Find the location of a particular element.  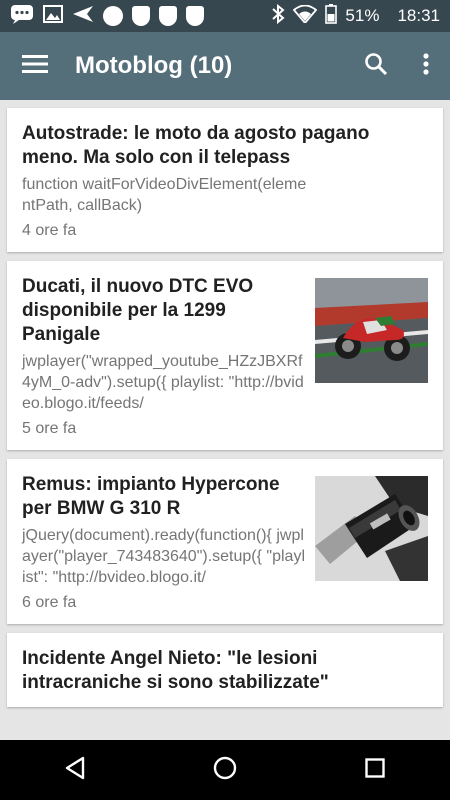

recents-square-icon is located at coordinates (375, 770).